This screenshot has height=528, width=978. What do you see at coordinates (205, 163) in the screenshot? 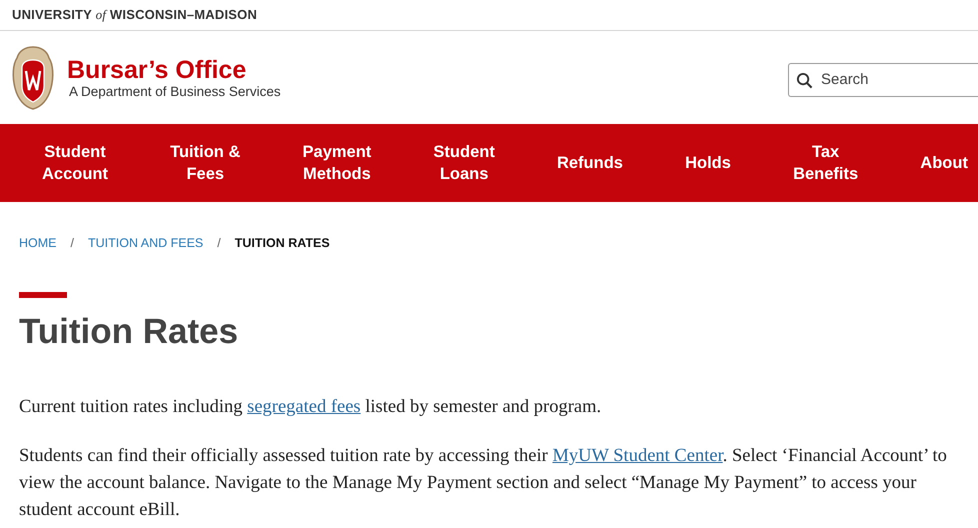
I see `nav-link: Tuition & Fees` at bounding box center [205, 163].